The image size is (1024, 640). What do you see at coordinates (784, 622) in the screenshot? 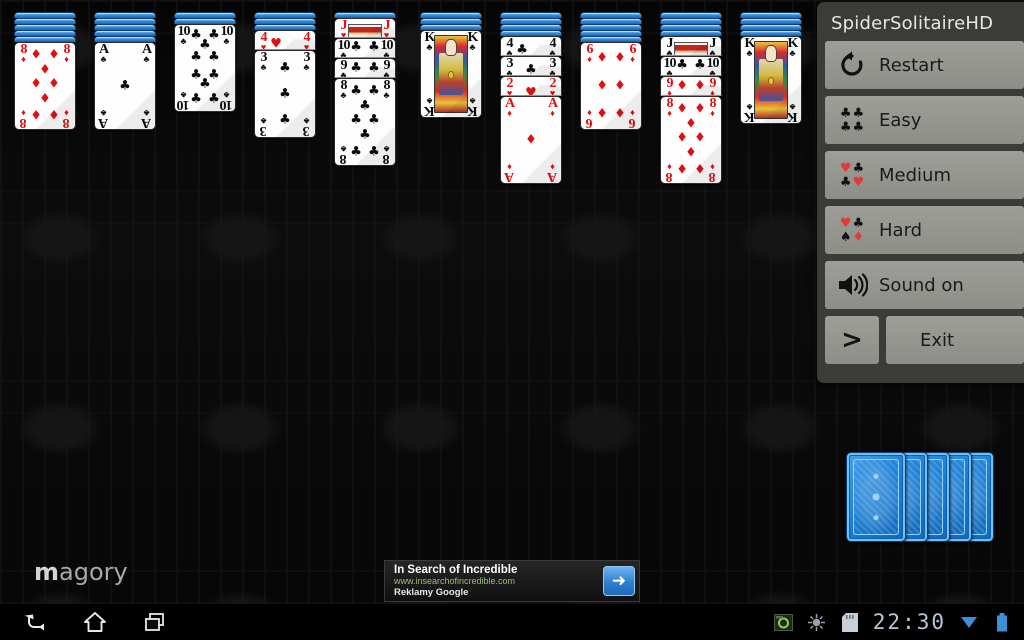
I see `screenshot-icon` at bounding box center [784, 622].